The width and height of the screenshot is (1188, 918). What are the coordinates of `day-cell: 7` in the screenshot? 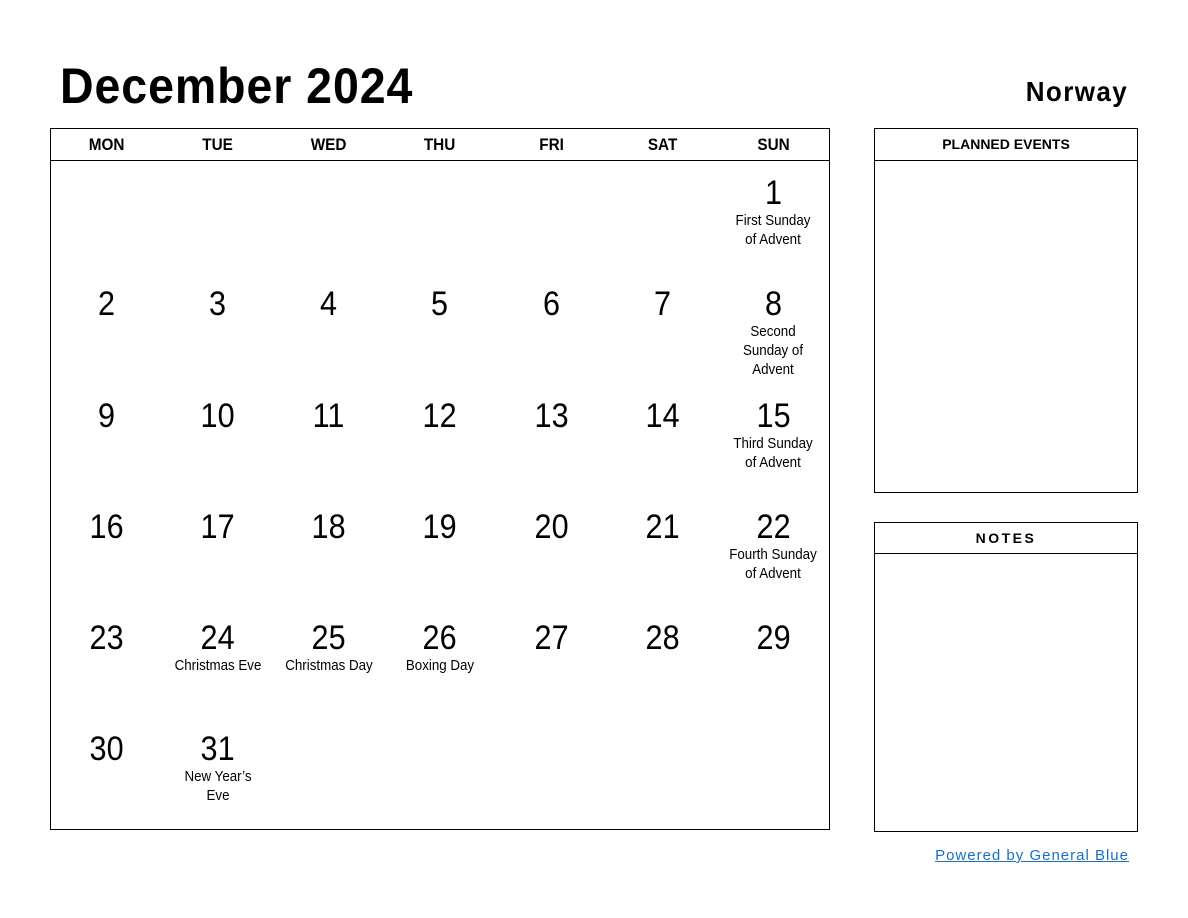 It's located at (662, 327).